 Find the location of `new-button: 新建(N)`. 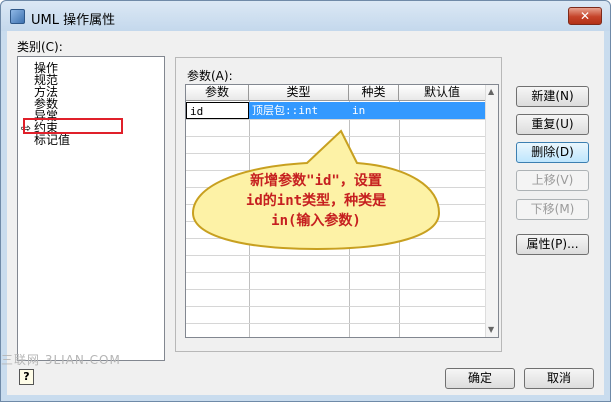

new-button: 新建(N) is located at coordinates (552, 96).